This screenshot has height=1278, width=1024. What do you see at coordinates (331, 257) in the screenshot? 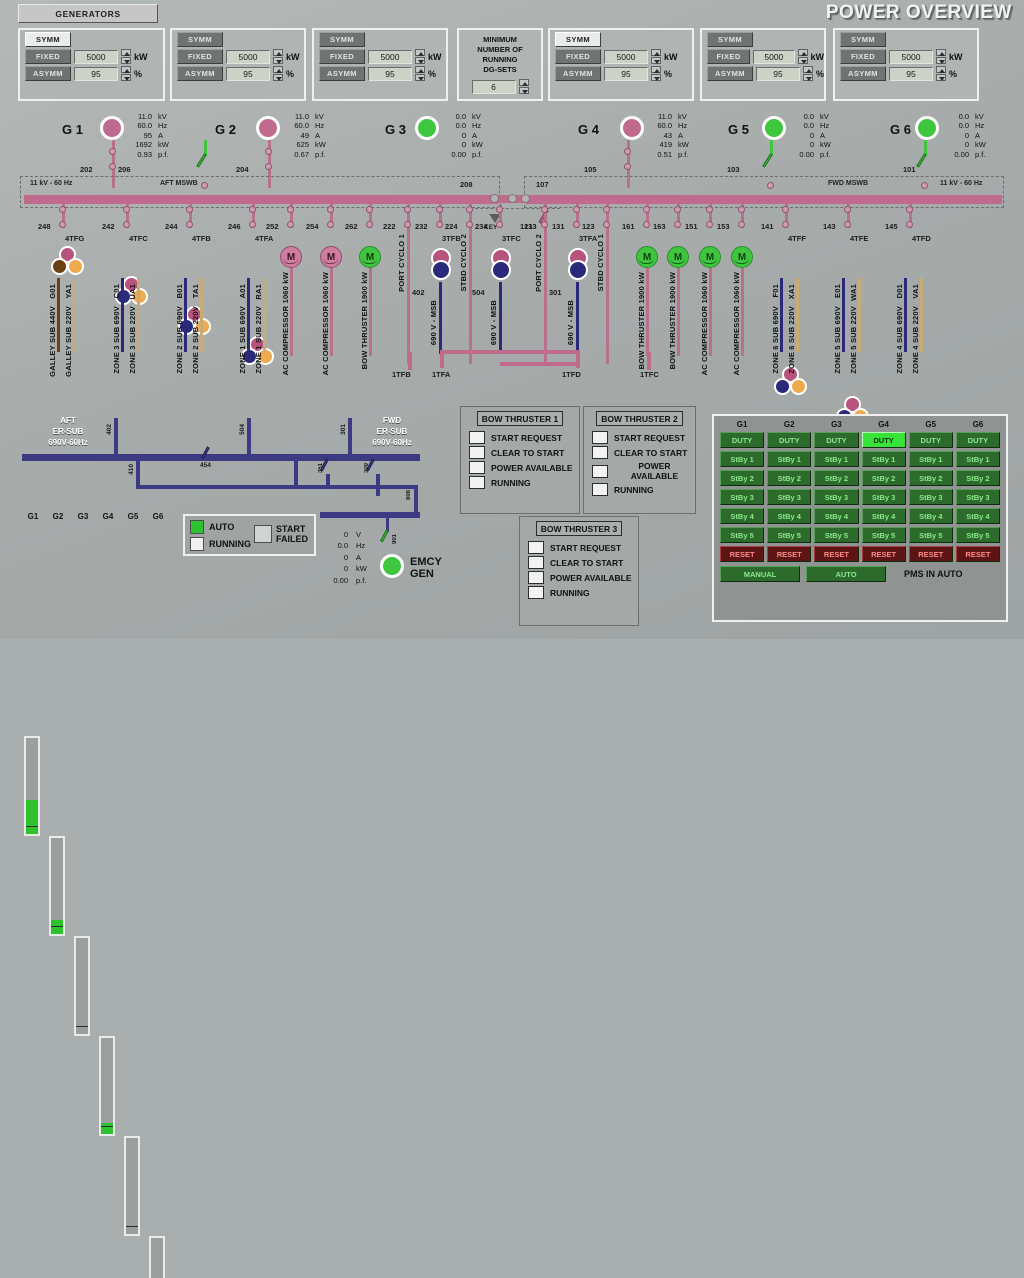
I see `motor-254: M` at bounding box center [331, 257].